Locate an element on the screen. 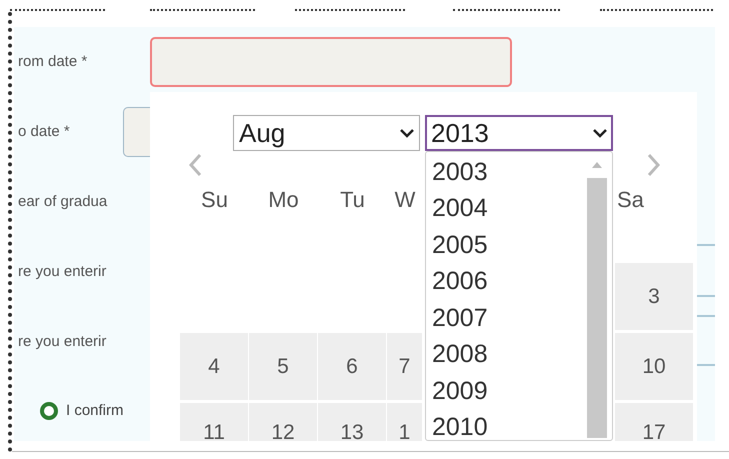  day-cell: 6 is located at coordinates (352, 366).